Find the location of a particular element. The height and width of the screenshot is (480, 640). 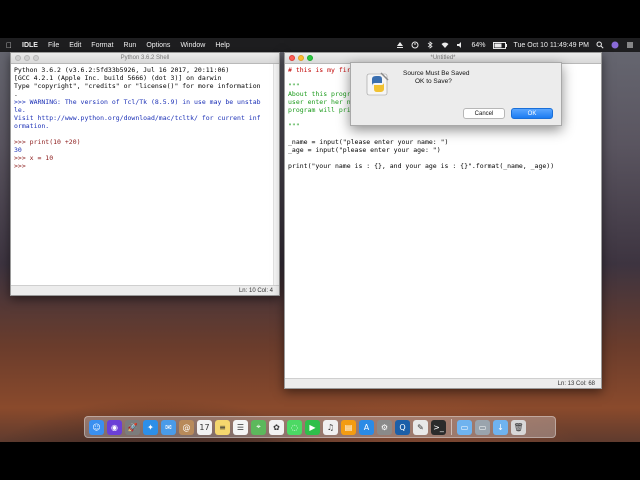

ibooks-glyph: ▤ is located at coordinates (348, 427).